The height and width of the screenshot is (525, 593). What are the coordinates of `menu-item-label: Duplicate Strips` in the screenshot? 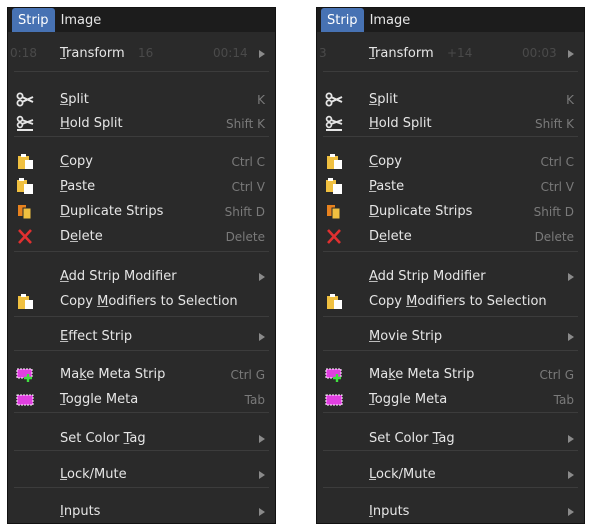 It's located at (112, 211).